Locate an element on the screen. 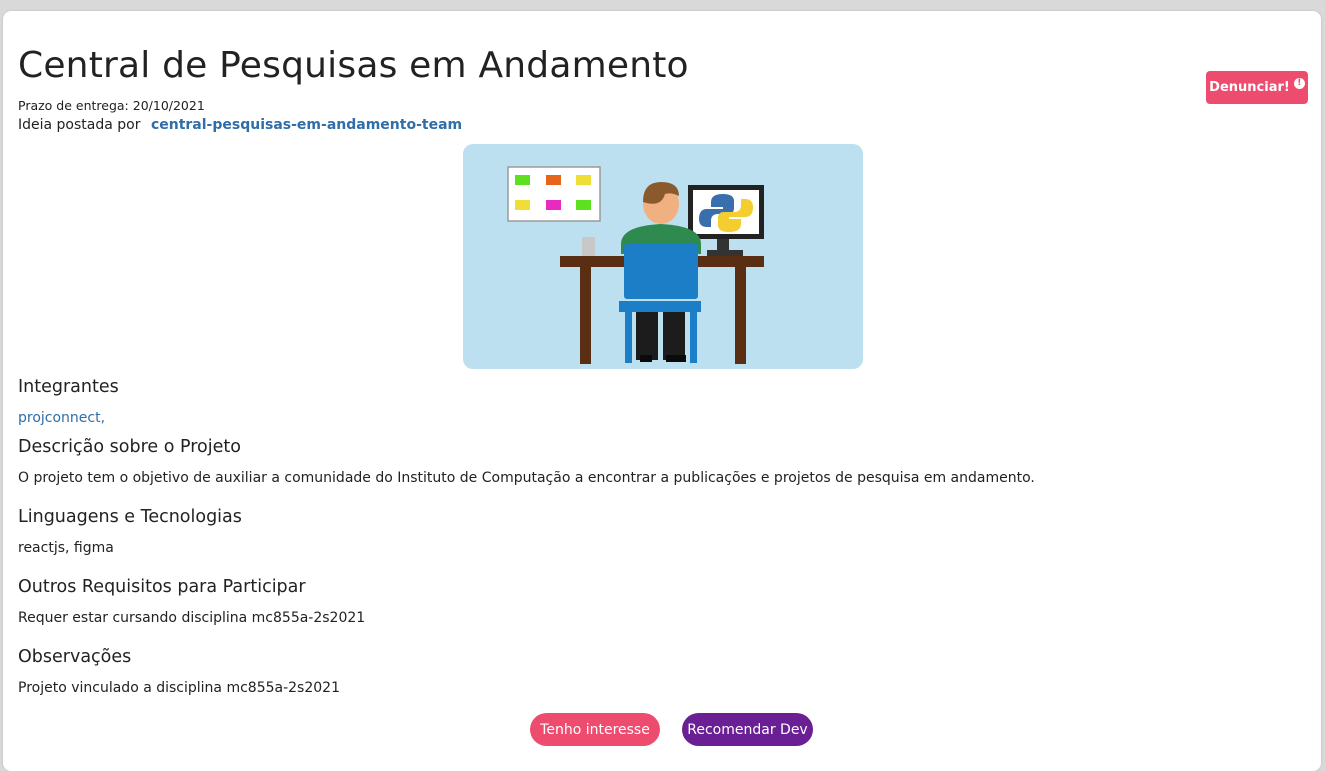 The width and height of the screenshot is (1325, 771). page-title: Central de Pesquisas em Andamento is located at coordinates (353, 65).